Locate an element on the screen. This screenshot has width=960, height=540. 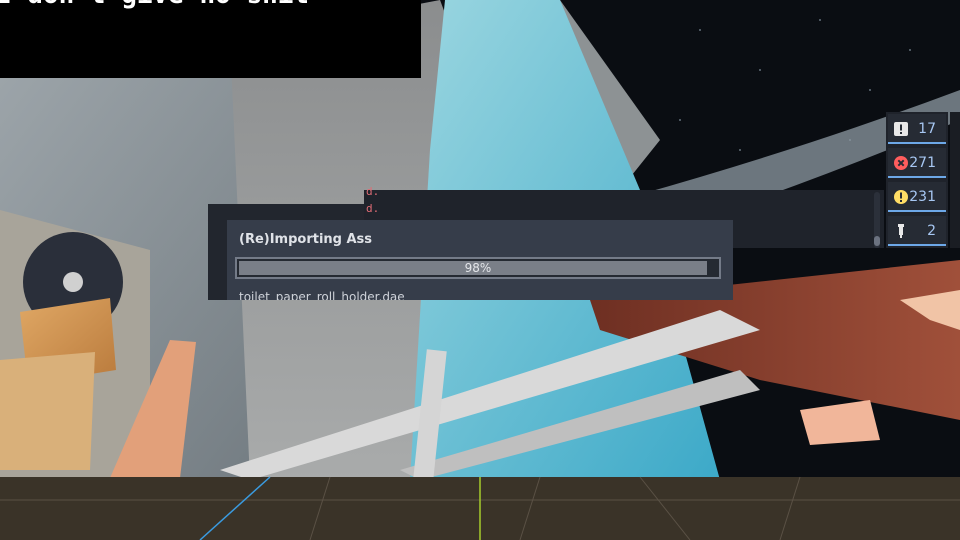
warning-icon is located at coordinates (901, 197).